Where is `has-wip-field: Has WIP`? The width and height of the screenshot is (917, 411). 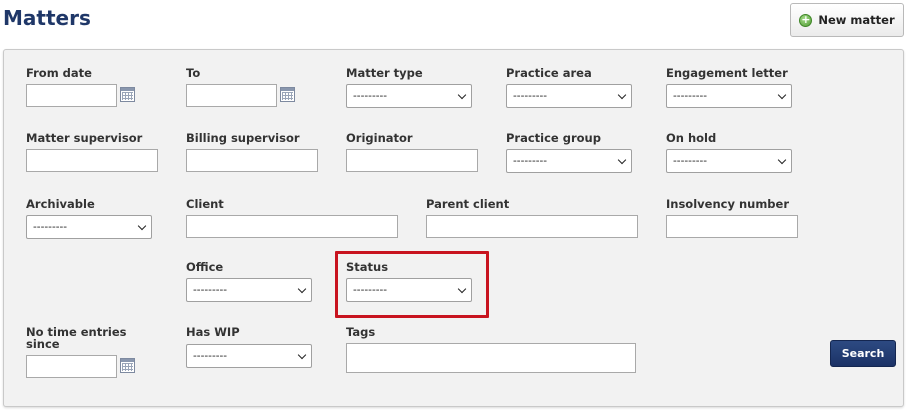
has-wip-field: Has WIP is located at coordinates (213, 332).